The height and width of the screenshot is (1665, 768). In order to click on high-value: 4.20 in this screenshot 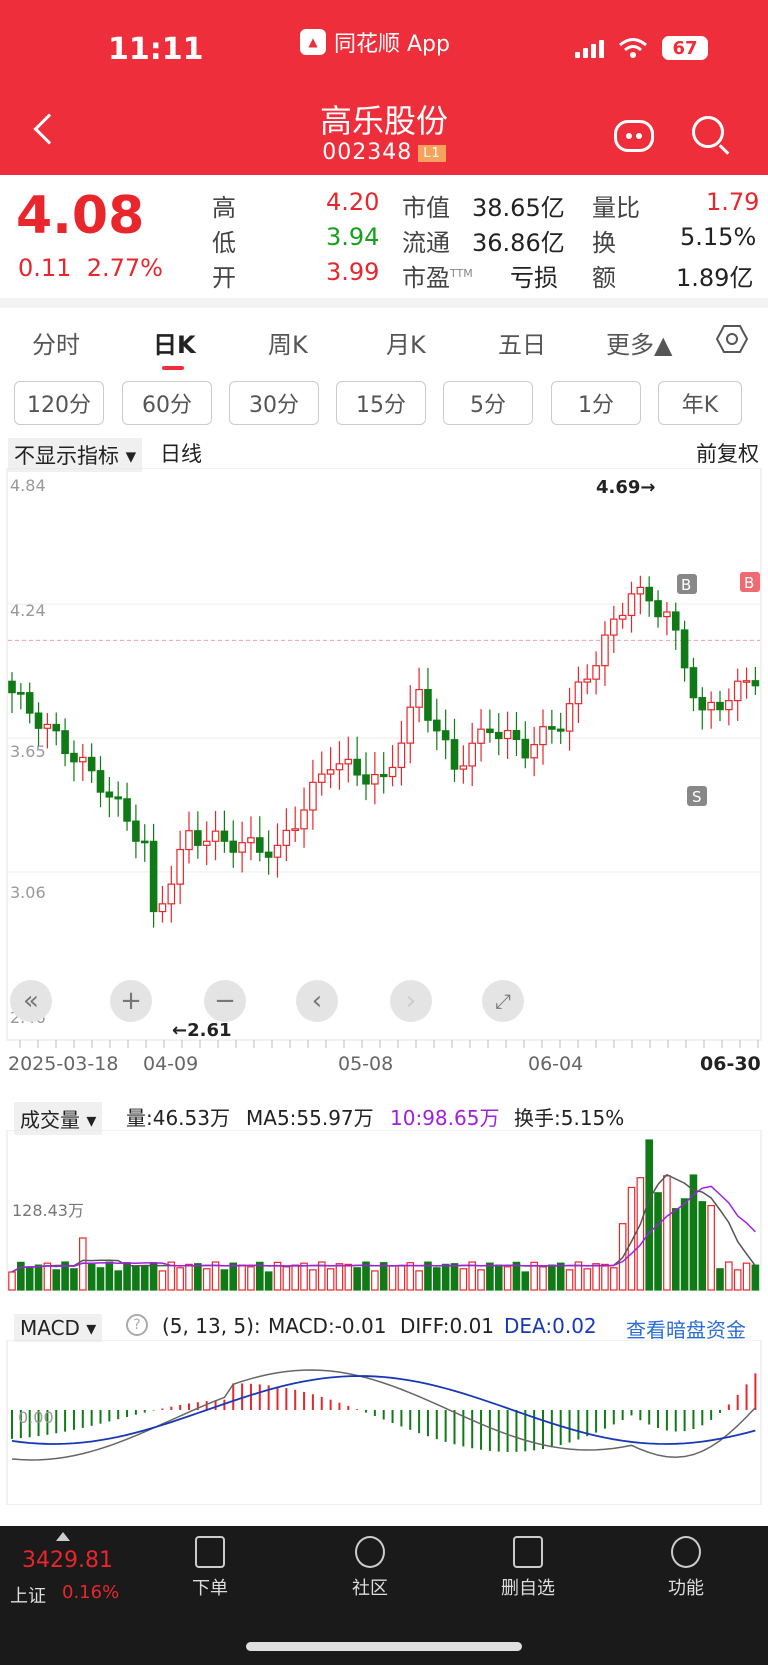, I will do `click(353, 202)`.